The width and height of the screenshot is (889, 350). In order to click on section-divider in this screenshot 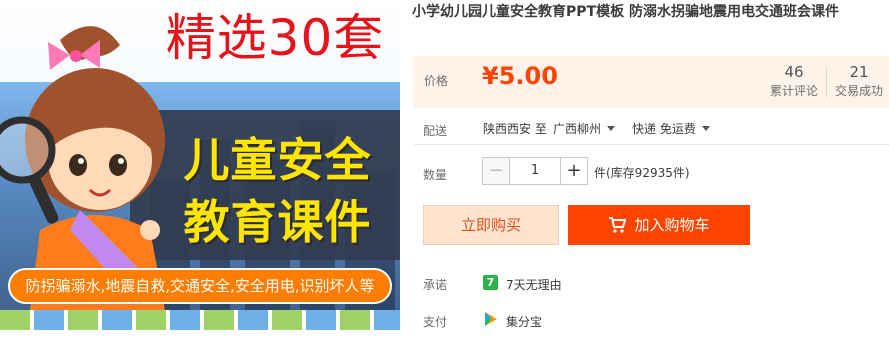, I will do `click(651, 144)`.